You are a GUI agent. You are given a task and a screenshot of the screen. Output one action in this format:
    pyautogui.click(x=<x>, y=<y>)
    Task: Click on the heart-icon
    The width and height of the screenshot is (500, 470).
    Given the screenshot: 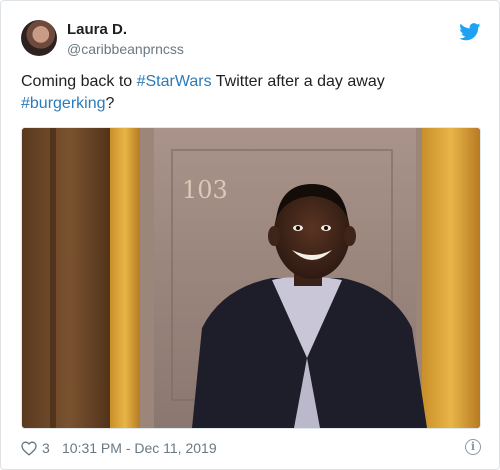 What is the action you would take?
    pyautogui.click(x=29, y=448)
    